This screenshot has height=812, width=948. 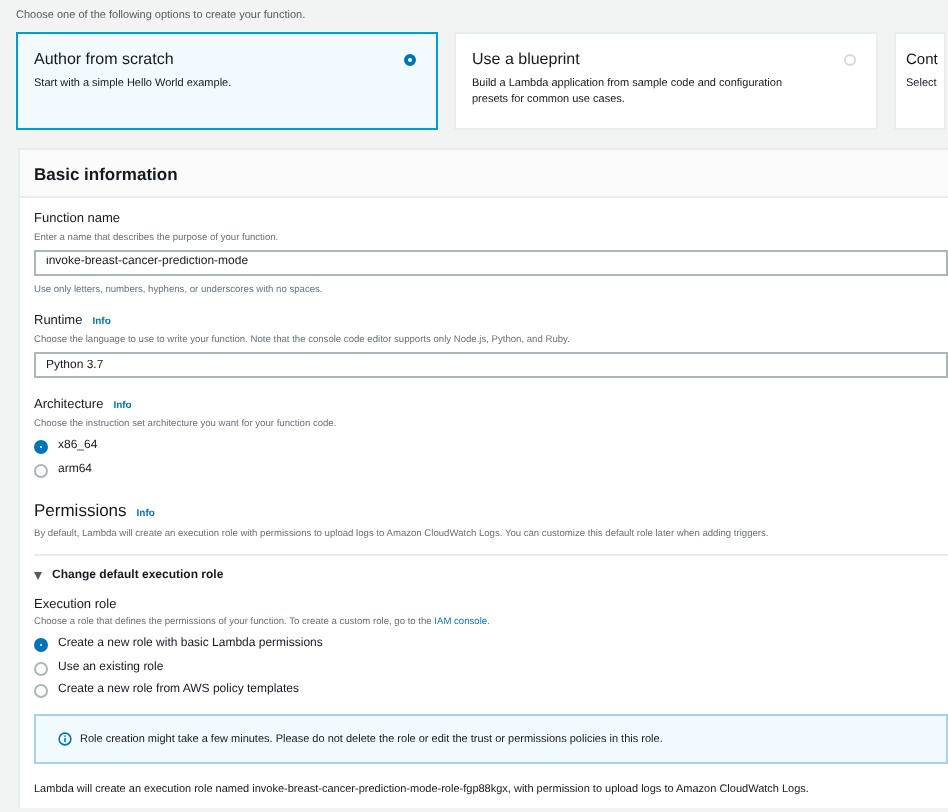 I want to click on section-heading: Permissions, so click(x=80, y=511).